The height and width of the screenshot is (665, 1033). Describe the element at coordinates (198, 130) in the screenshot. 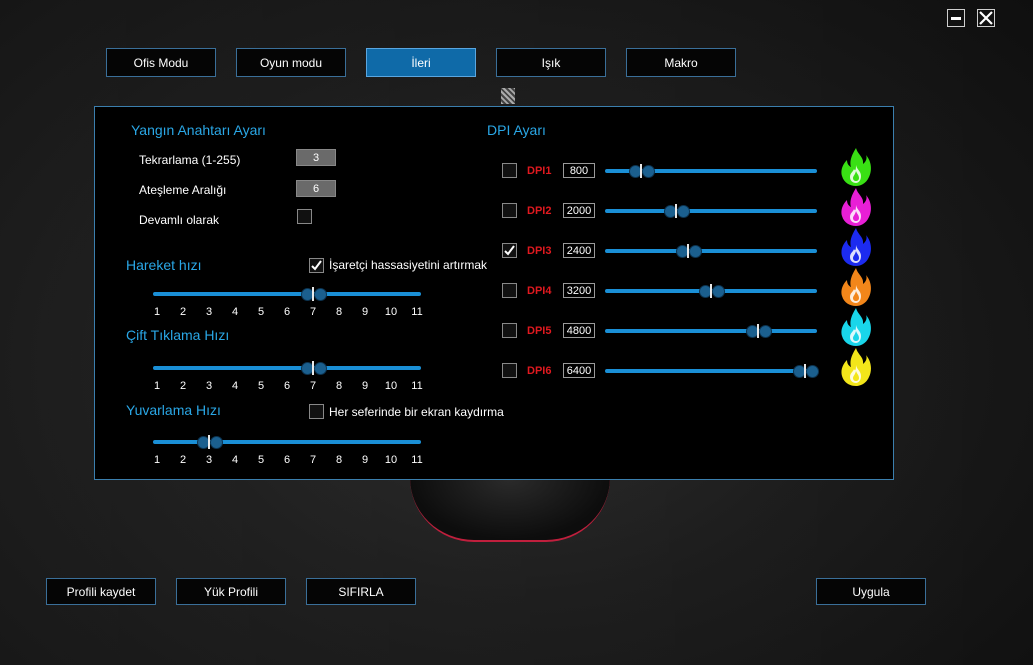

I see `fire-key-title: Yangın Anahtarı Ayarı` at that location.